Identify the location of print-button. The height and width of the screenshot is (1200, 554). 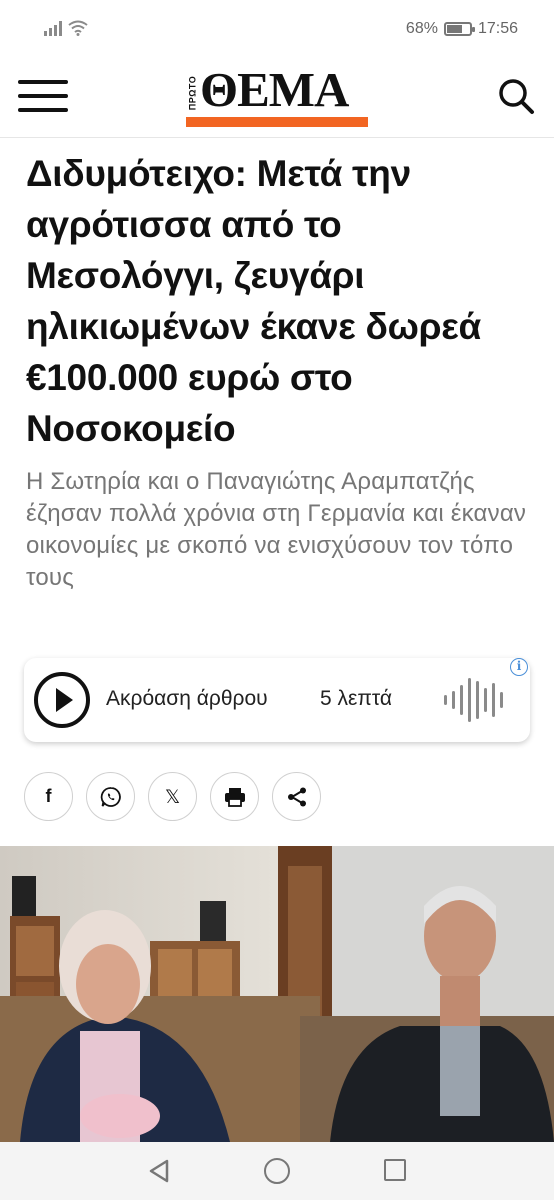
(234, 796).